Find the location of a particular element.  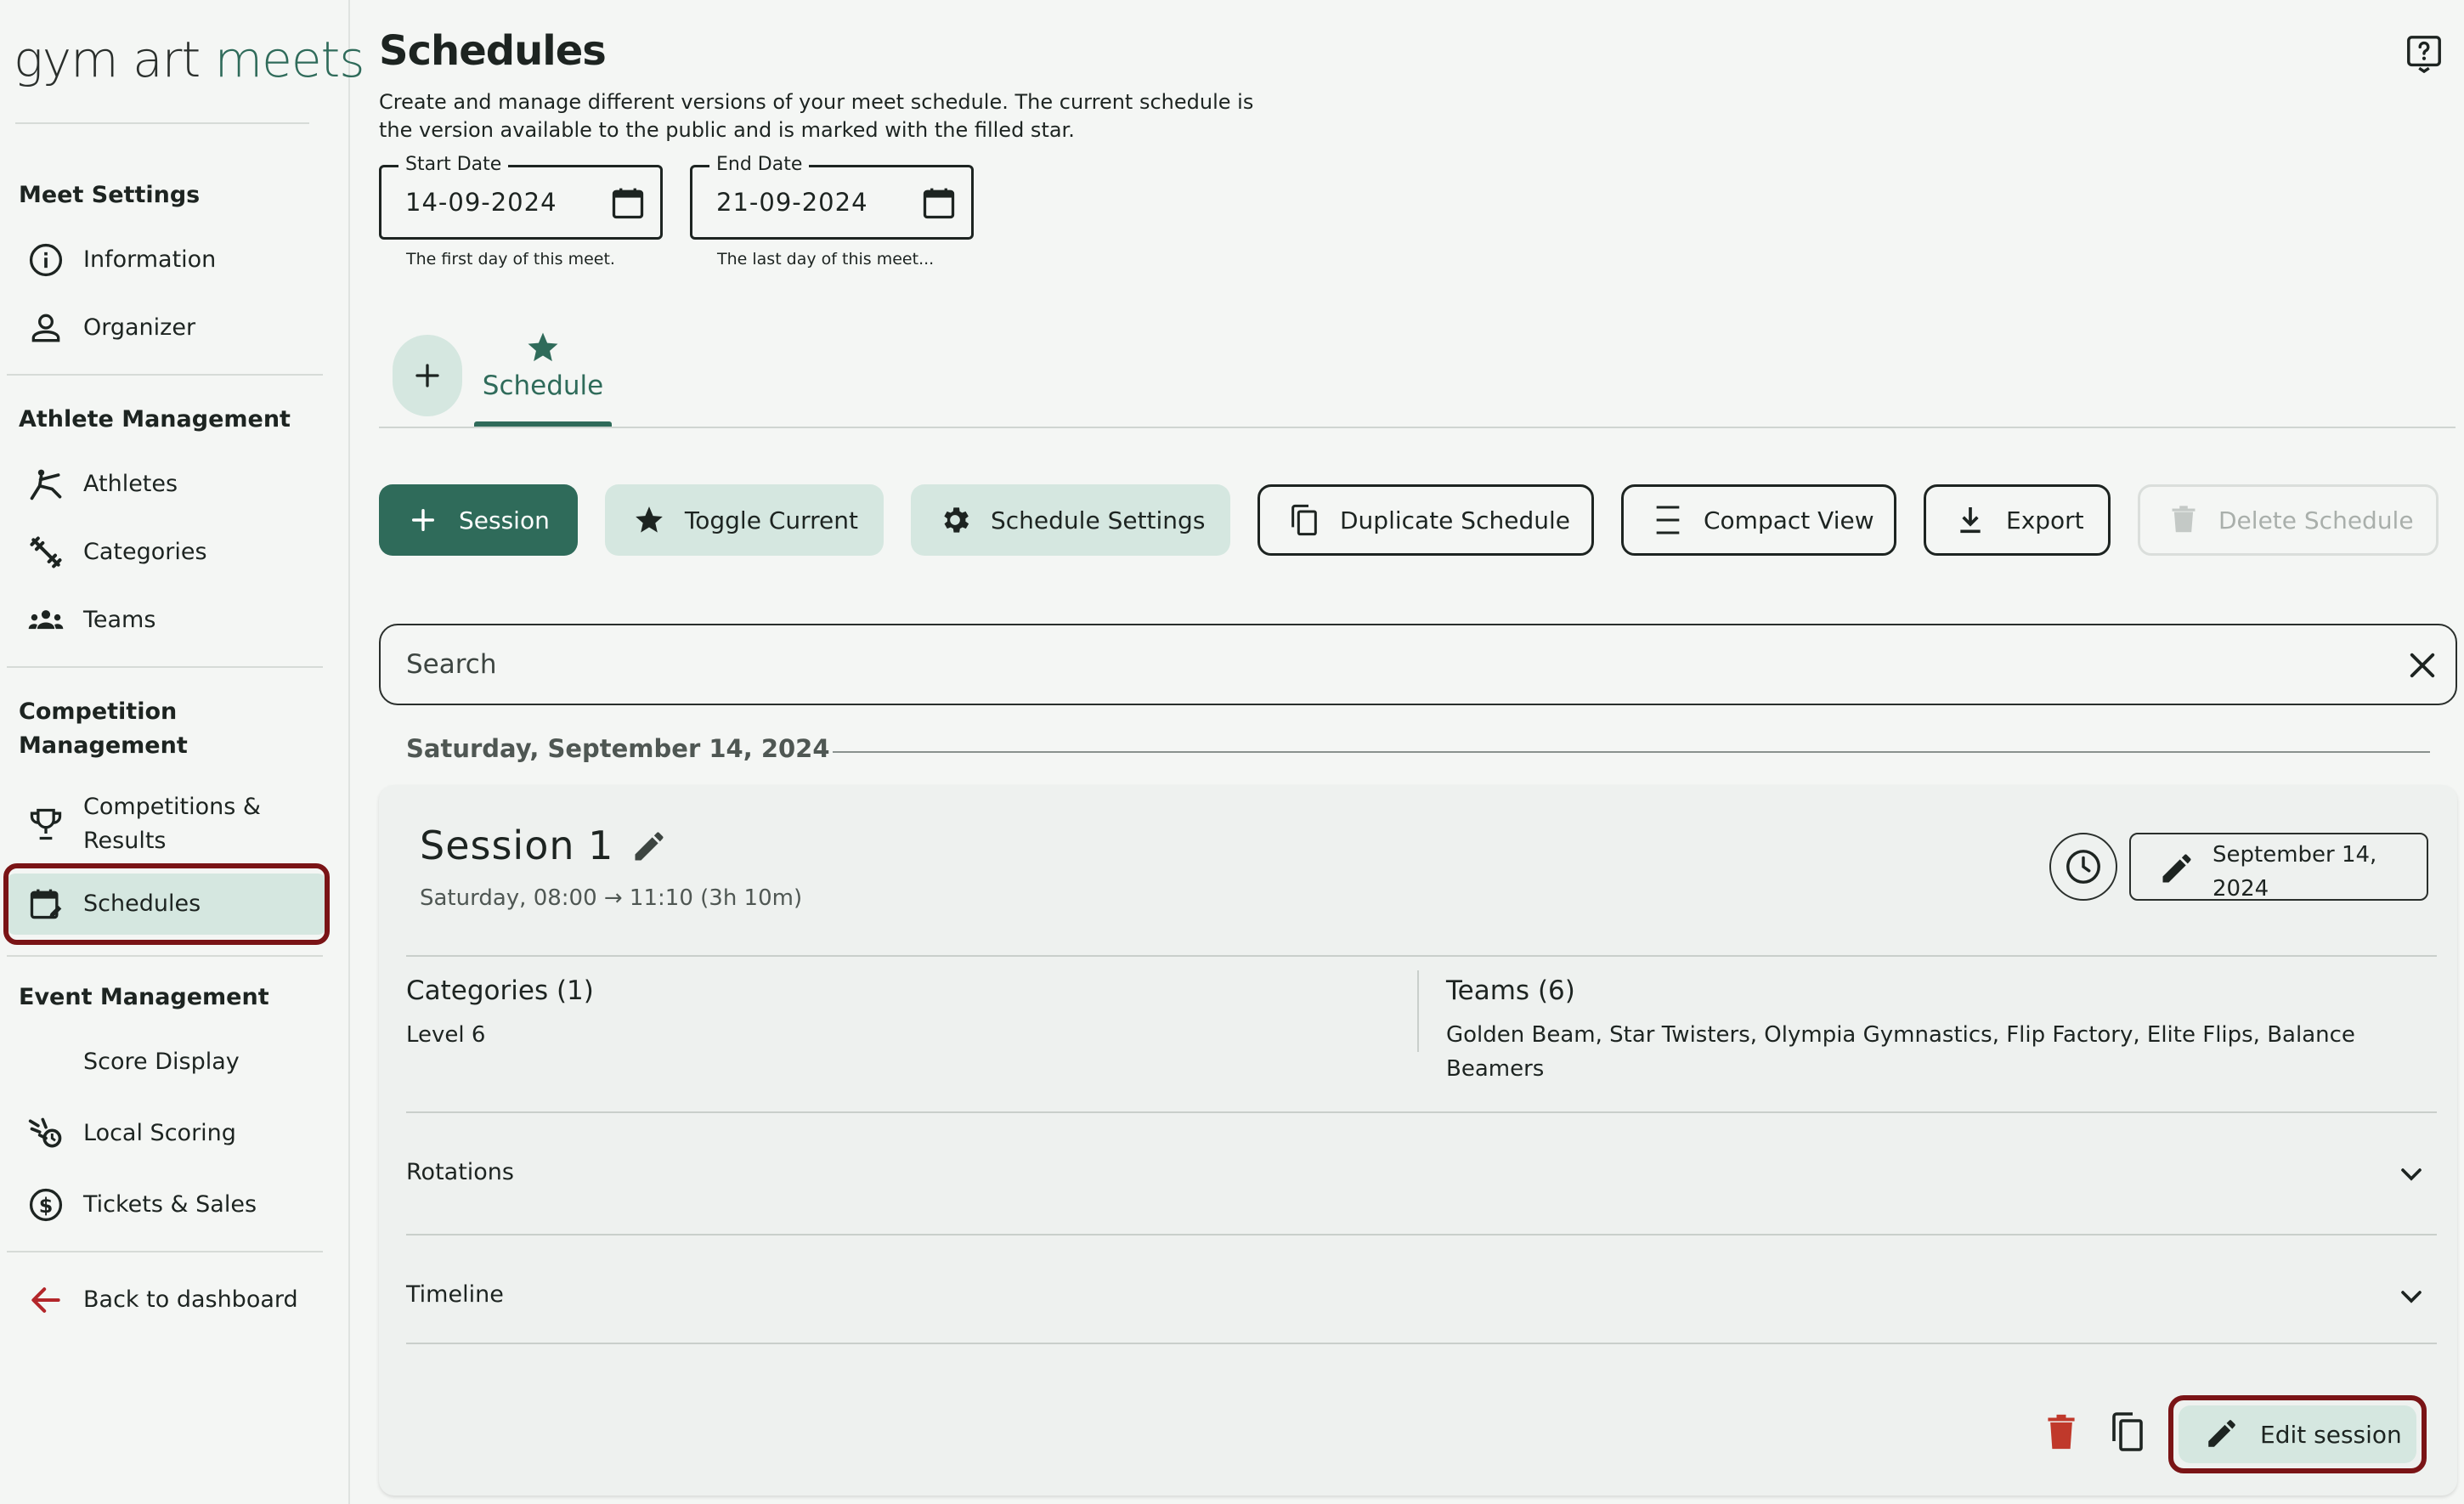

sidebar-item-label: Local Scoring is located at coordinates (159, 1133).